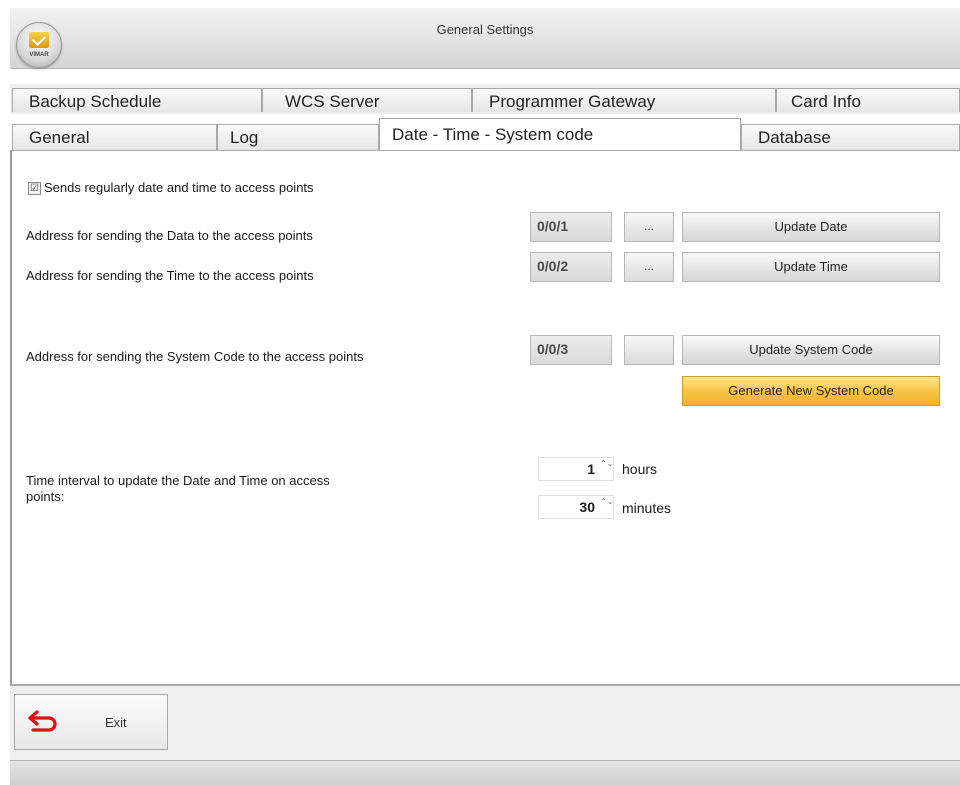 This screenshot has width=960, height=785. Describe the element at coordinates (572, 101) in the screenshot. I see `tab-label: Programmer Gateway` at that location.